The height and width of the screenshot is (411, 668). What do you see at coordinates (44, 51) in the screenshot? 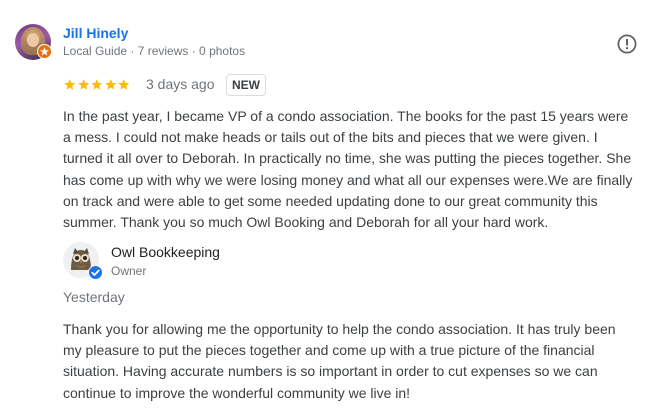
I see `local-guide-star-icon` at bounding box center [44, 51].